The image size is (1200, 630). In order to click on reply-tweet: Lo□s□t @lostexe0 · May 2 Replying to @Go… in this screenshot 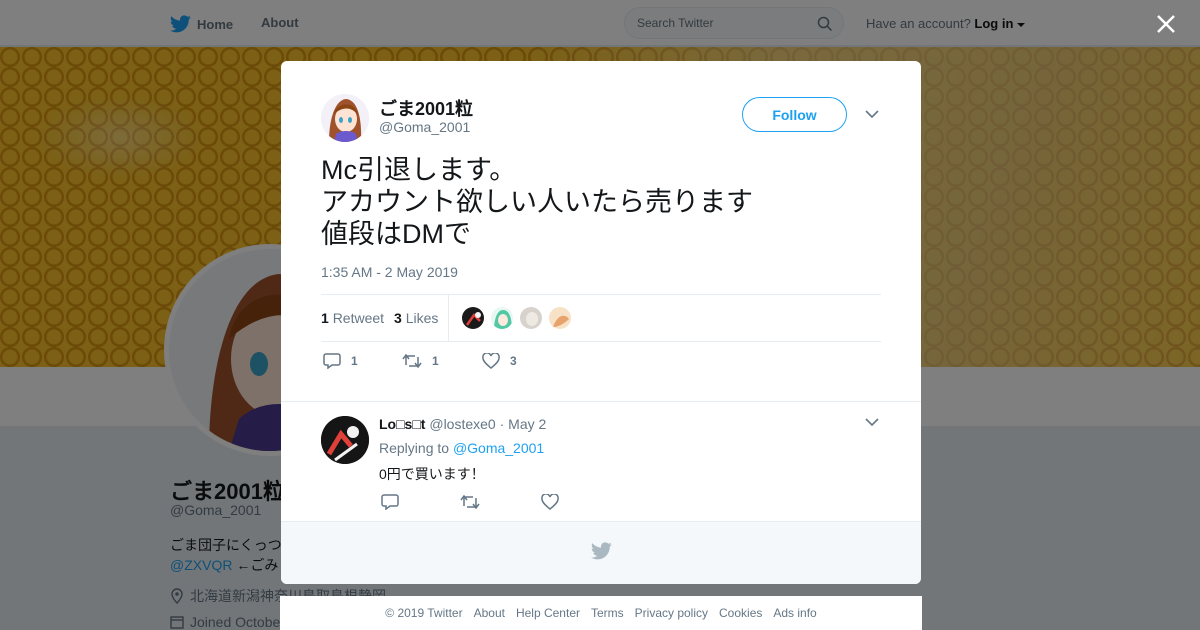, I will do `click(601, 461)`.